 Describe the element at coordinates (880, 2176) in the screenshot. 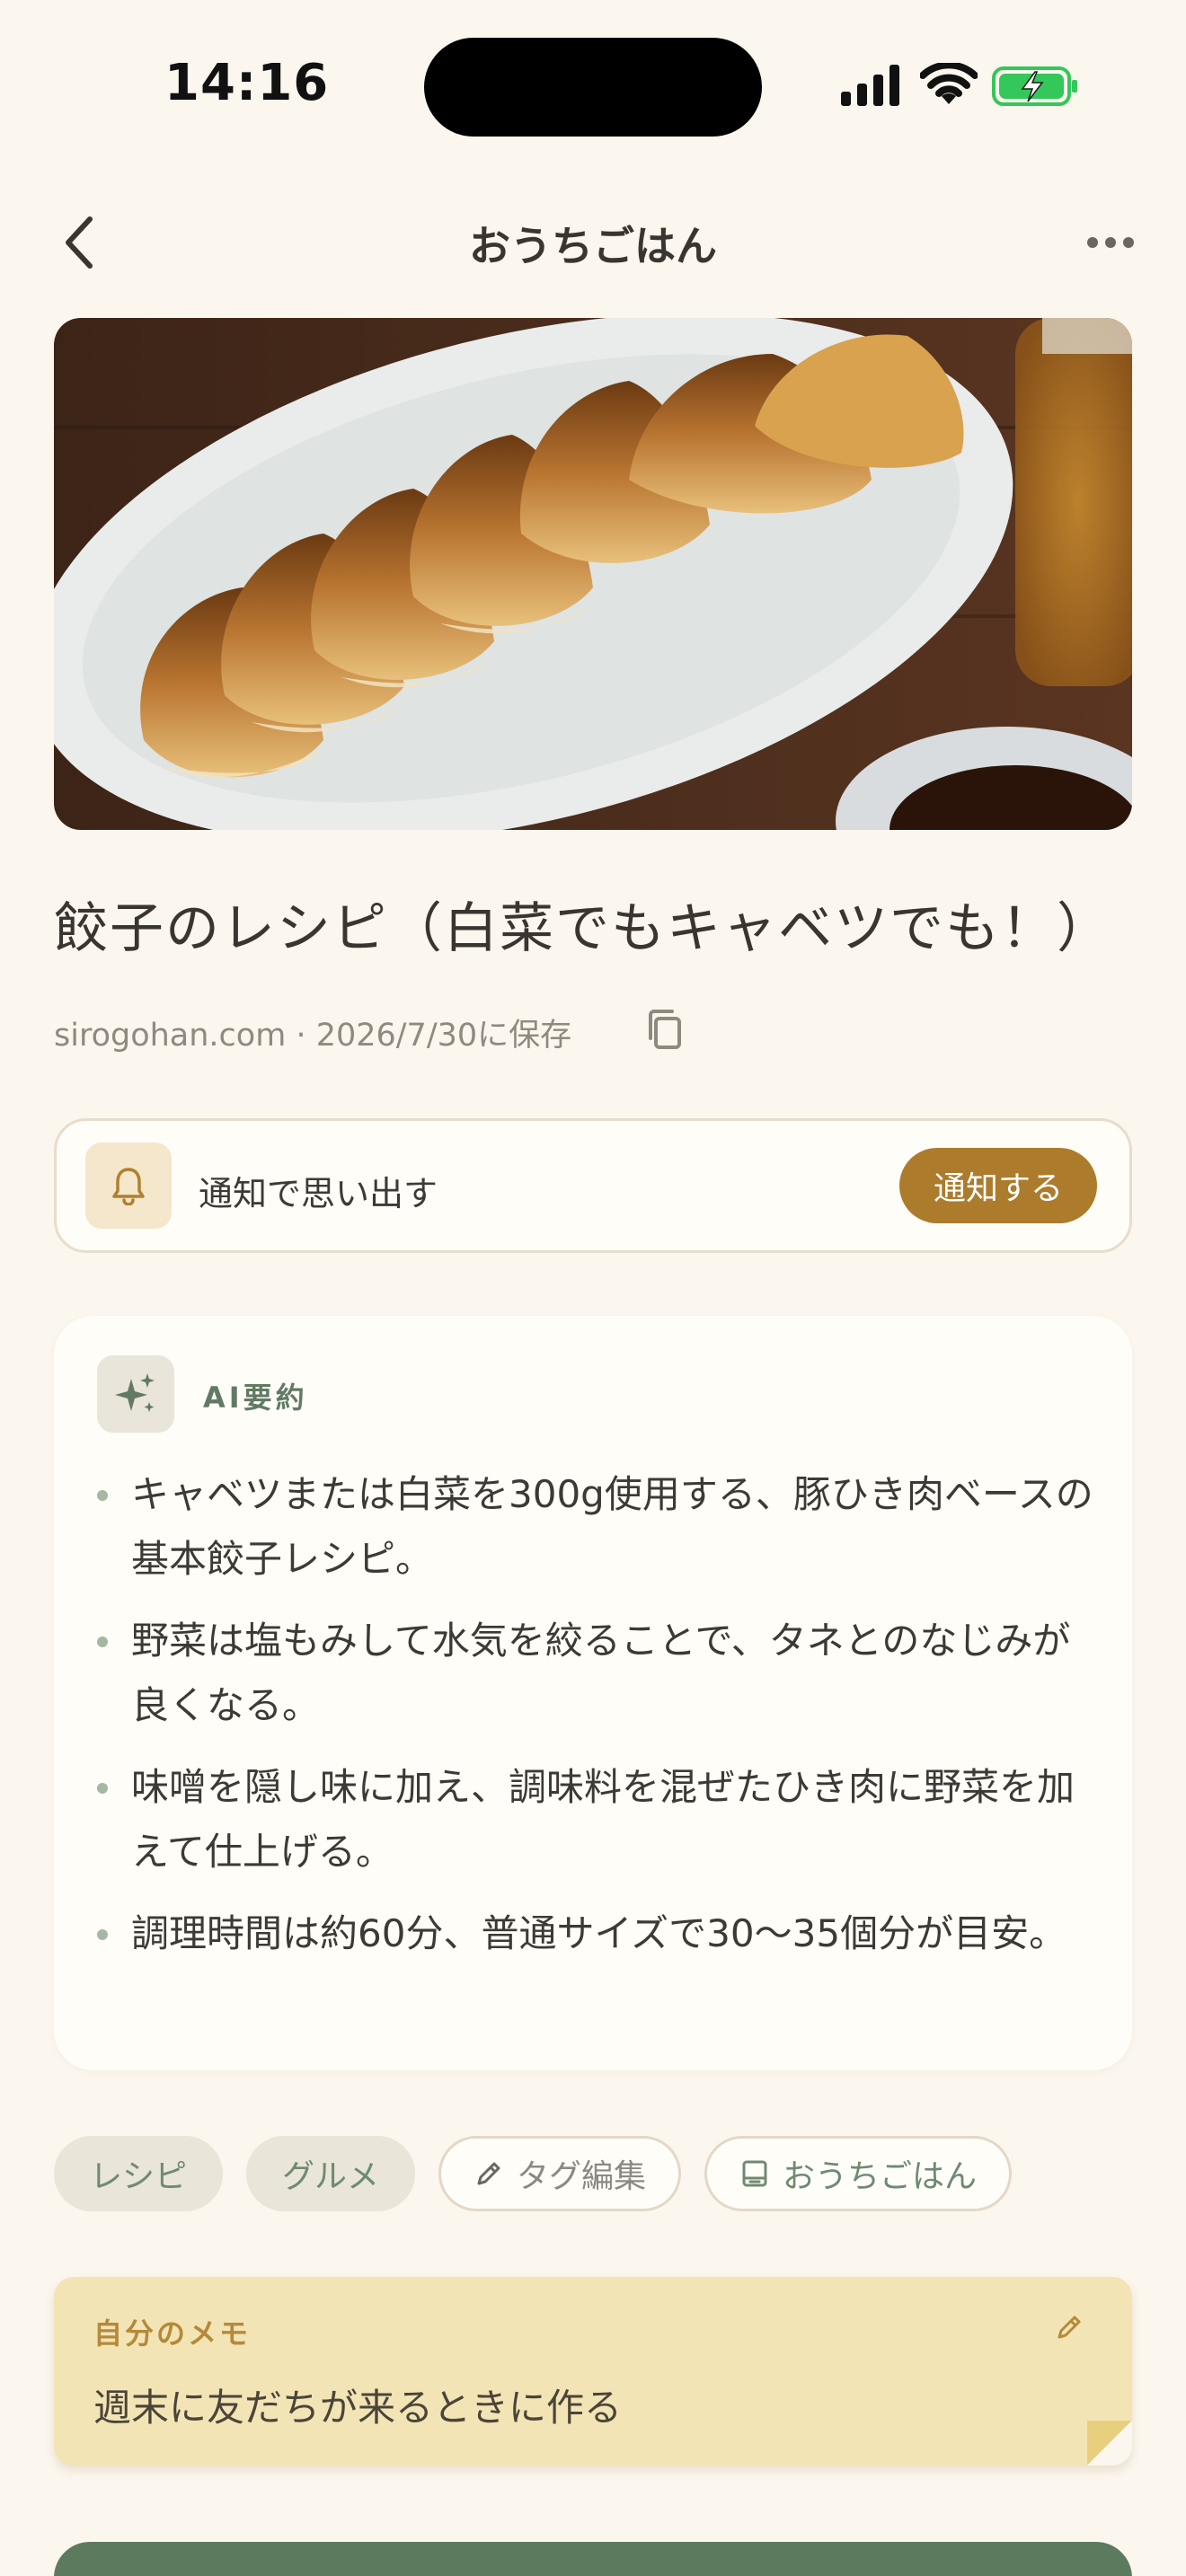

I see `collection-label: おうちごはん` at that location.